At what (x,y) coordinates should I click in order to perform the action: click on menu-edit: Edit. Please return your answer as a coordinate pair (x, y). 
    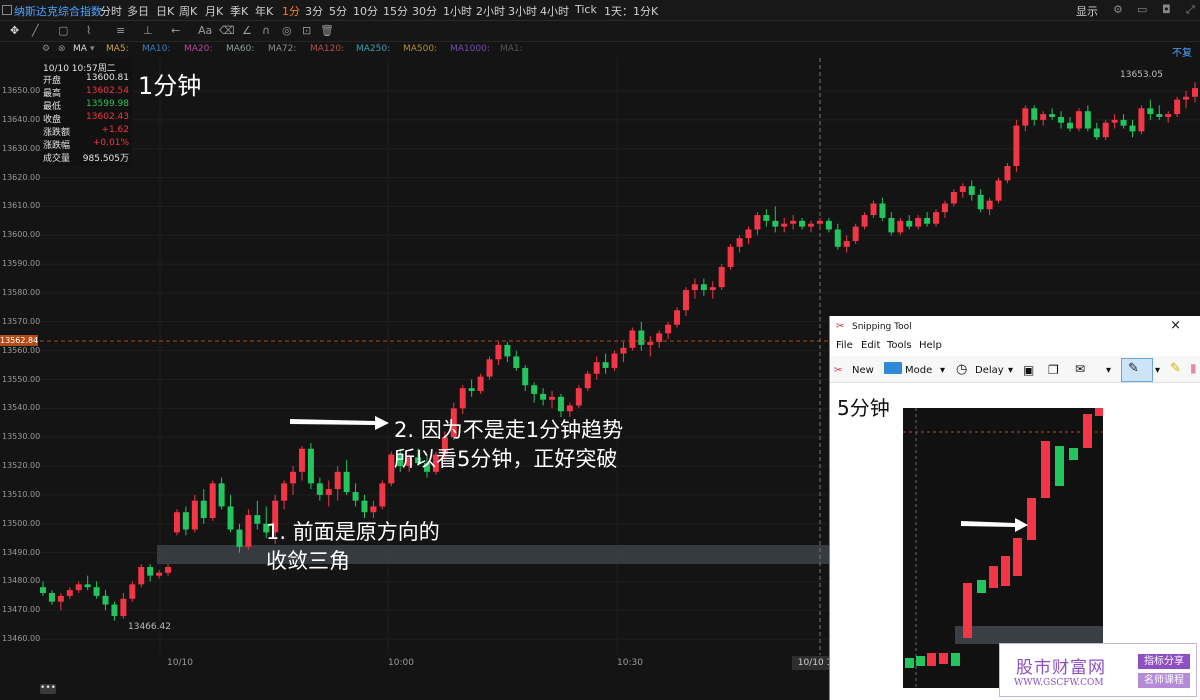
    Looking at the image, I should click on (870, 345).